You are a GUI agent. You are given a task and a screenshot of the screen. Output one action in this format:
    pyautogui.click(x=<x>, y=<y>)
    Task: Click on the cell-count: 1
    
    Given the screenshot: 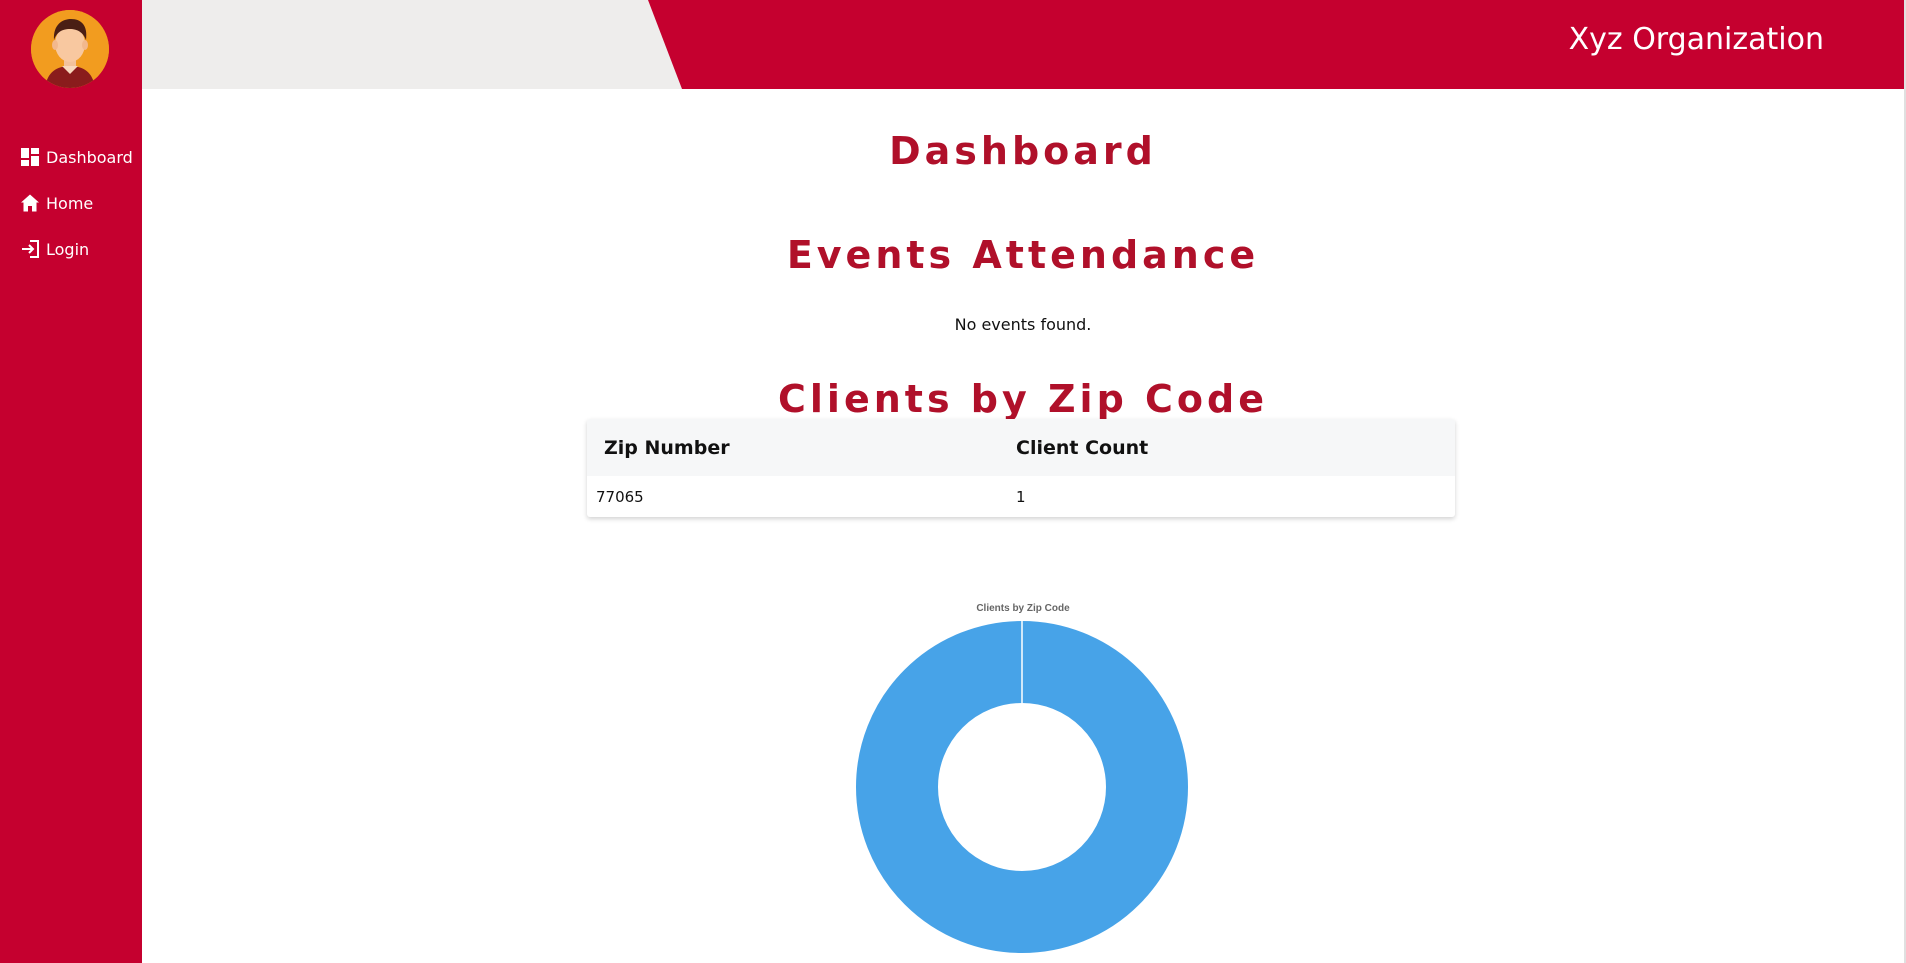 What is the action you would take?
    pyautogui.click(x=1021, y=496)
    